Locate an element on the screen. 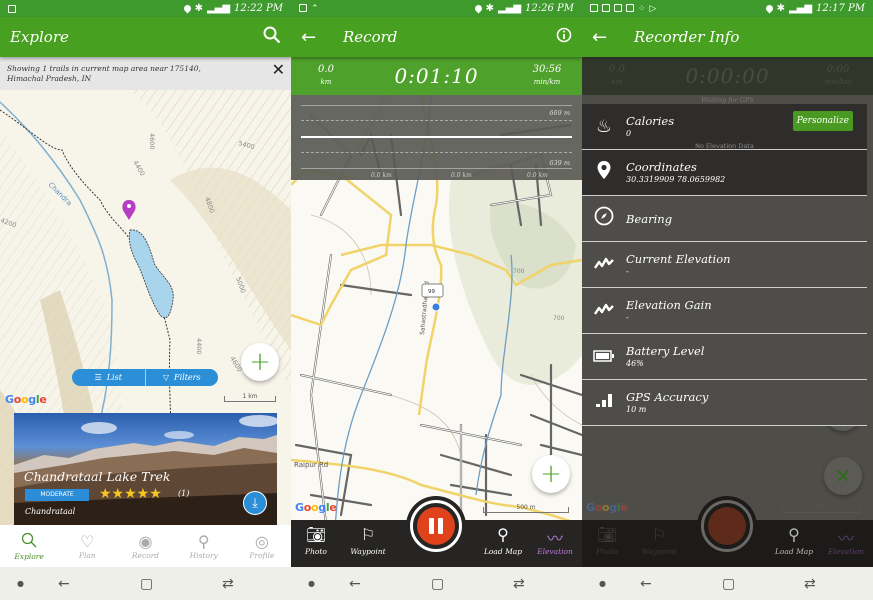  history-pin-icon: ⚲ is located at coordinates (203, 541).